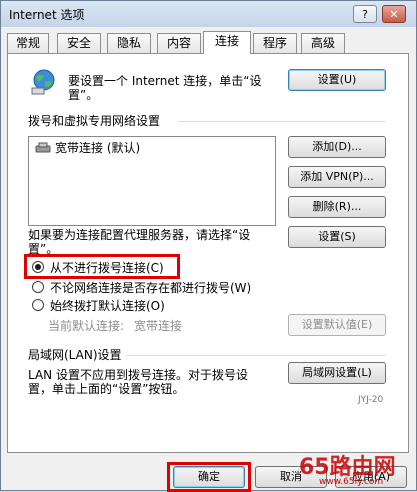 This screenshot has width=417, height=492. What do you see at coordinates (152, 181) in the screenshot?
I see `connection-list: 宽带连接 (默认)` at bounding box center [152, 181].